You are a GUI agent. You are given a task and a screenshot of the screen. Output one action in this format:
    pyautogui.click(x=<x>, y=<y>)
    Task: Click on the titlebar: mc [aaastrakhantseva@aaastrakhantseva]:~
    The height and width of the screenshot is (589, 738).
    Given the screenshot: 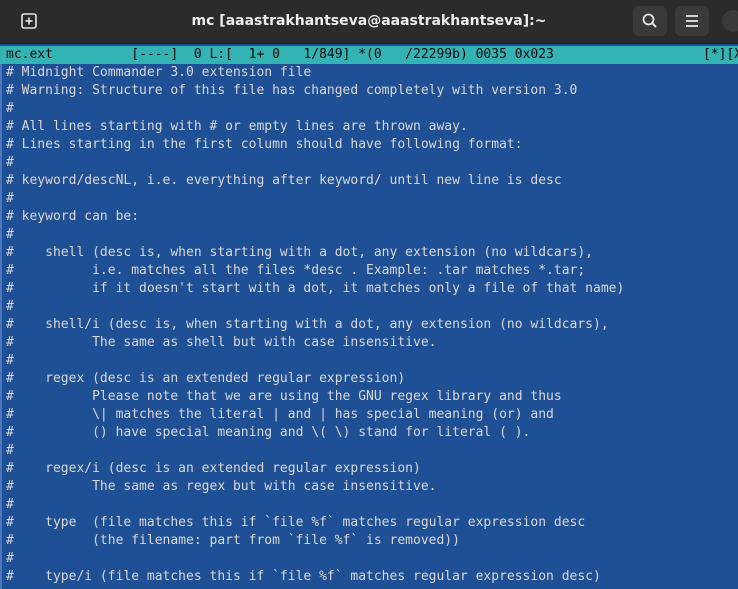 What is the action you would take?
    pyautogui.click(x=369, y=22)
    